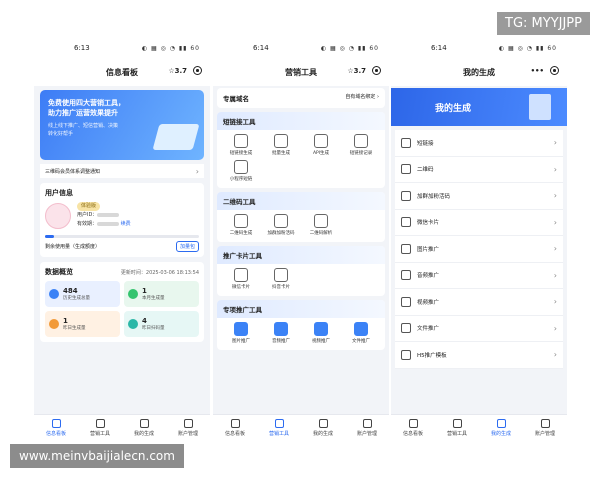 Image resolution: width=600 pixels, height=480 pixels. Describe the element at coordinates (82, 324) in the screenshot. I see `stat-card: 1 昨日生成量` at that location.